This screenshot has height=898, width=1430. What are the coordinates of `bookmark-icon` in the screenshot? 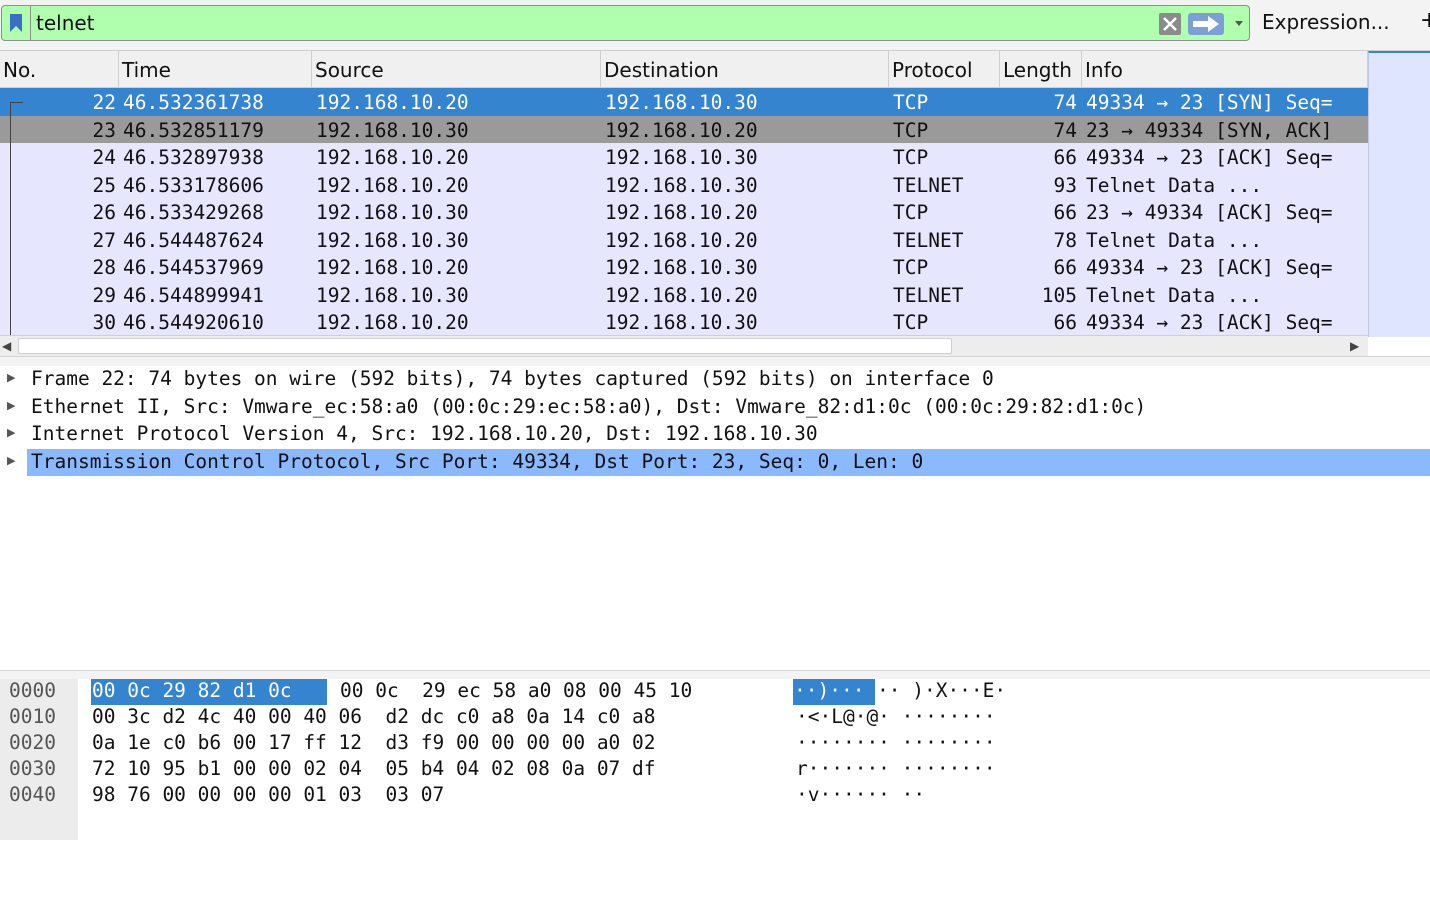 It's located at (16, 23).